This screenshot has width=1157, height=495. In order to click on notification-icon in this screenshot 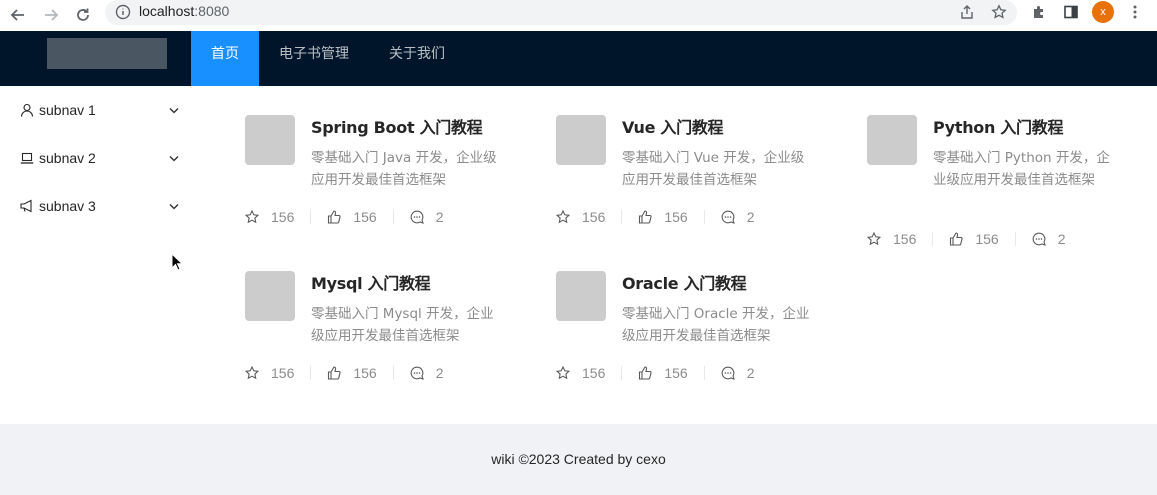, I will do `click(26, 206)`.